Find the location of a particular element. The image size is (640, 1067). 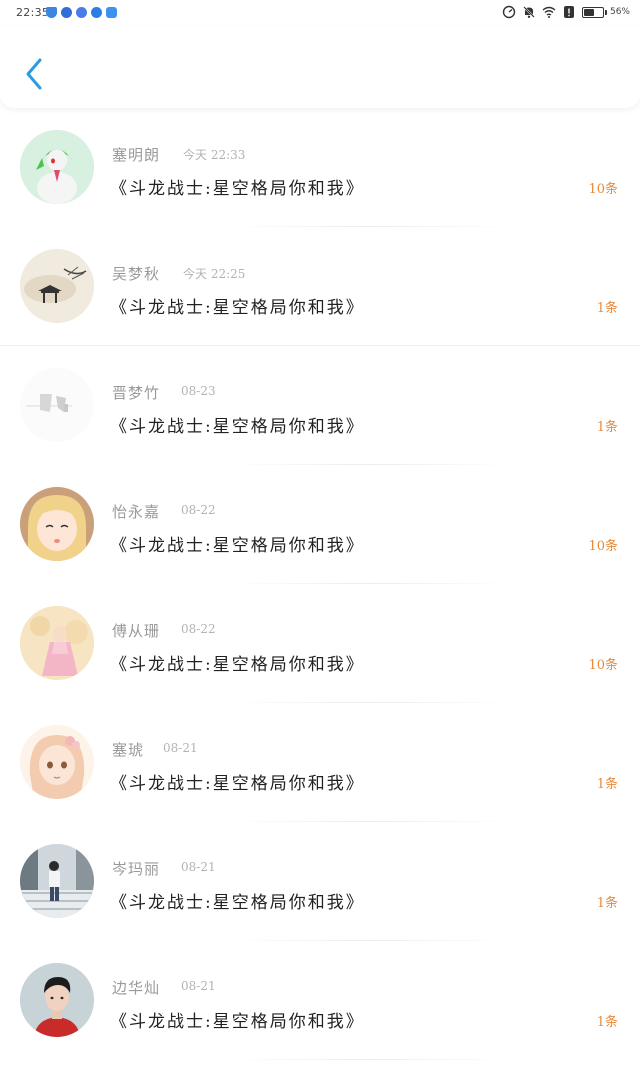

boy-avatar-icon is located at coordinates (57, 1000).